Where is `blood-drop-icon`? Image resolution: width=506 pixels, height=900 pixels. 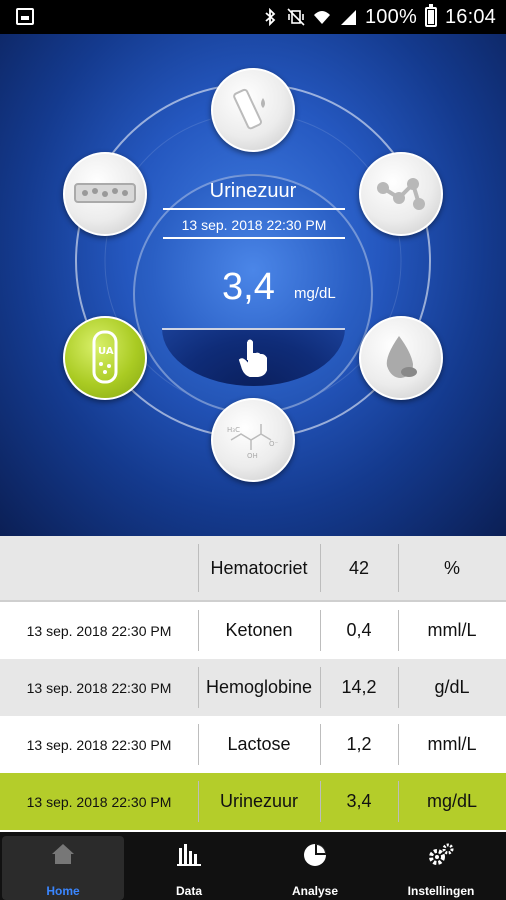
blood-drop-icon is located at coordinates (401, 357).